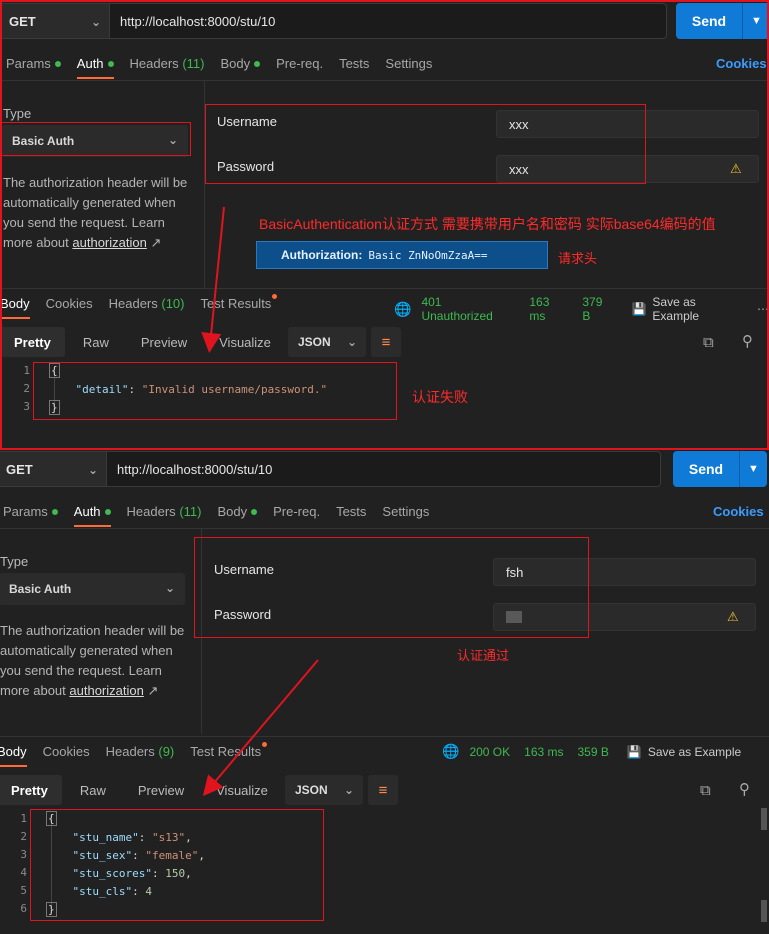 The height and width of the screenshot is (934, 769). I want to click on tab-response-headers: Headers (10), so click(147, 303).